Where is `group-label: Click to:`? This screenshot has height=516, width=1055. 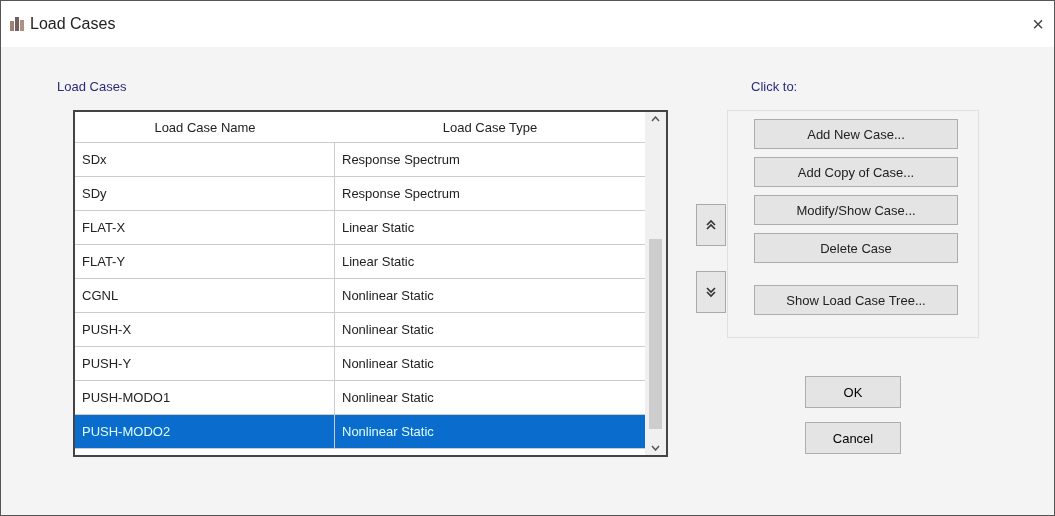 group-label: Click to: is located at coordinates (774, 86).